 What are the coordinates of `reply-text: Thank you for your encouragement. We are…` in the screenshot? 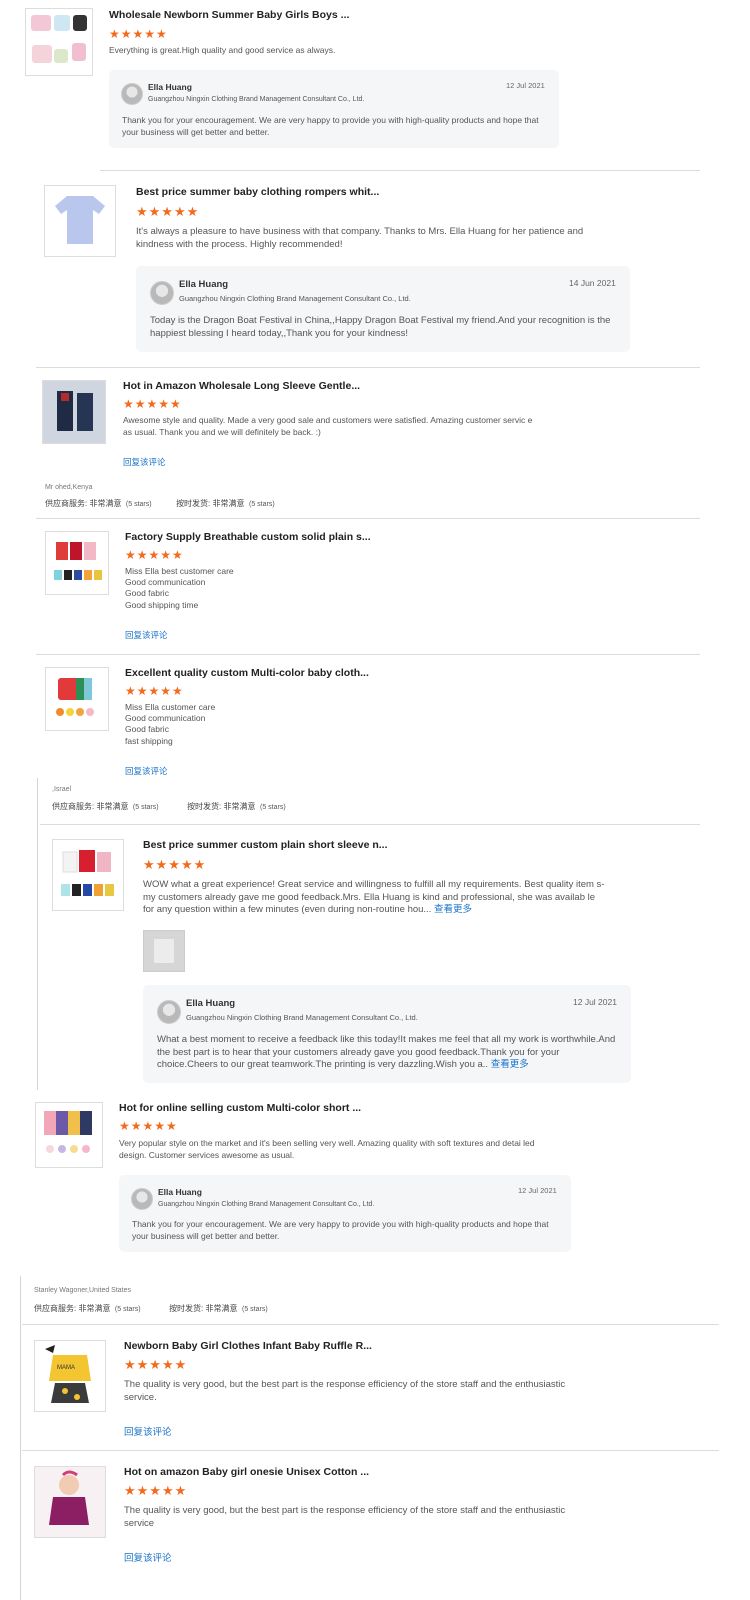 It's located at (330, 126).